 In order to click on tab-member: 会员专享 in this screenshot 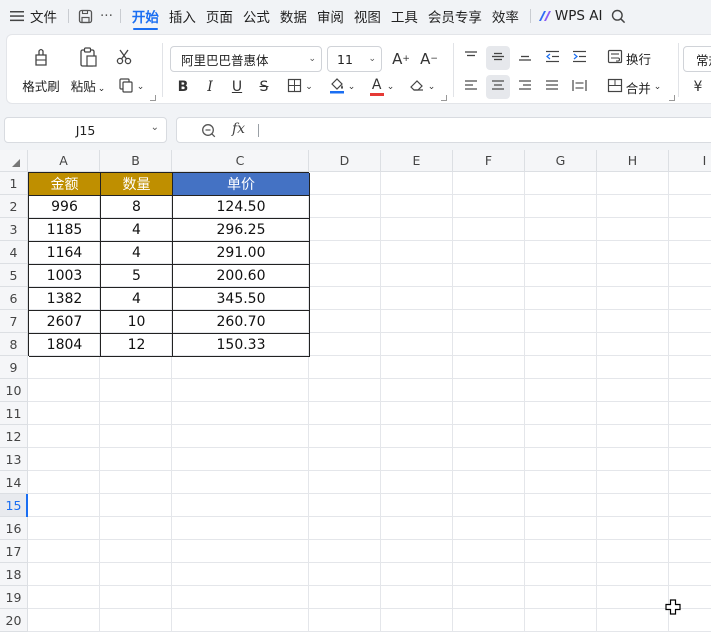, I will do `click(455, 16)`.